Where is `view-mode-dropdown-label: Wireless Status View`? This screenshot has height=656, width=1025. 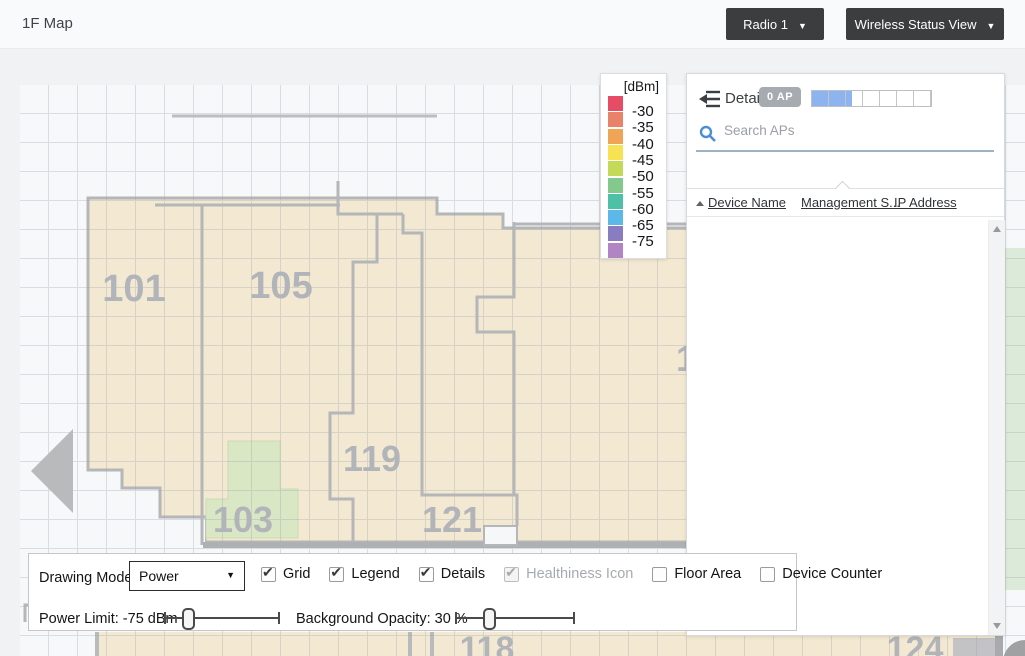 view-mode-dropdown-label: Wireless Status View is located at coordinates (915, 24).